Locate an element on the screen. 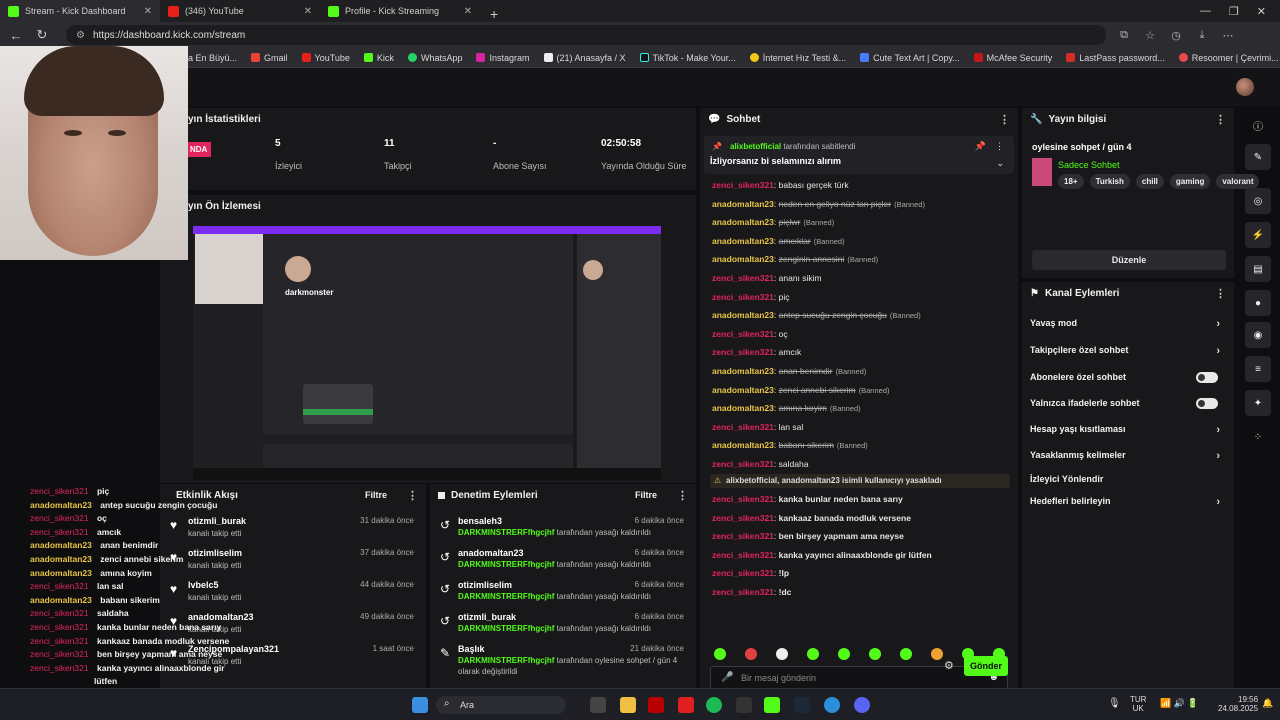 Image resolution: width=1280 pixels, height=720 pixels. action-host: İzleyici Yönlendir is located at coordinates (1125, 479).